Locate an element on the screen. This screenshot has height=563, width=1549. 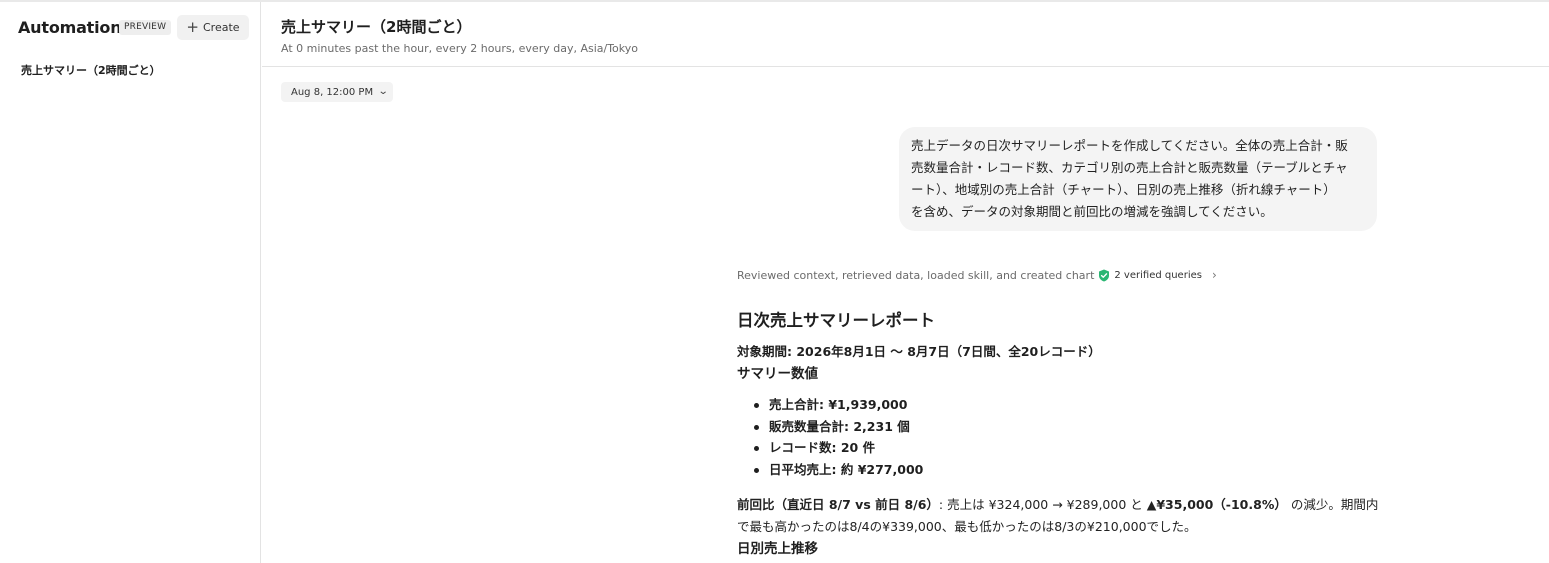
sidebar-title: Automations is located at coordinates (74, 27).